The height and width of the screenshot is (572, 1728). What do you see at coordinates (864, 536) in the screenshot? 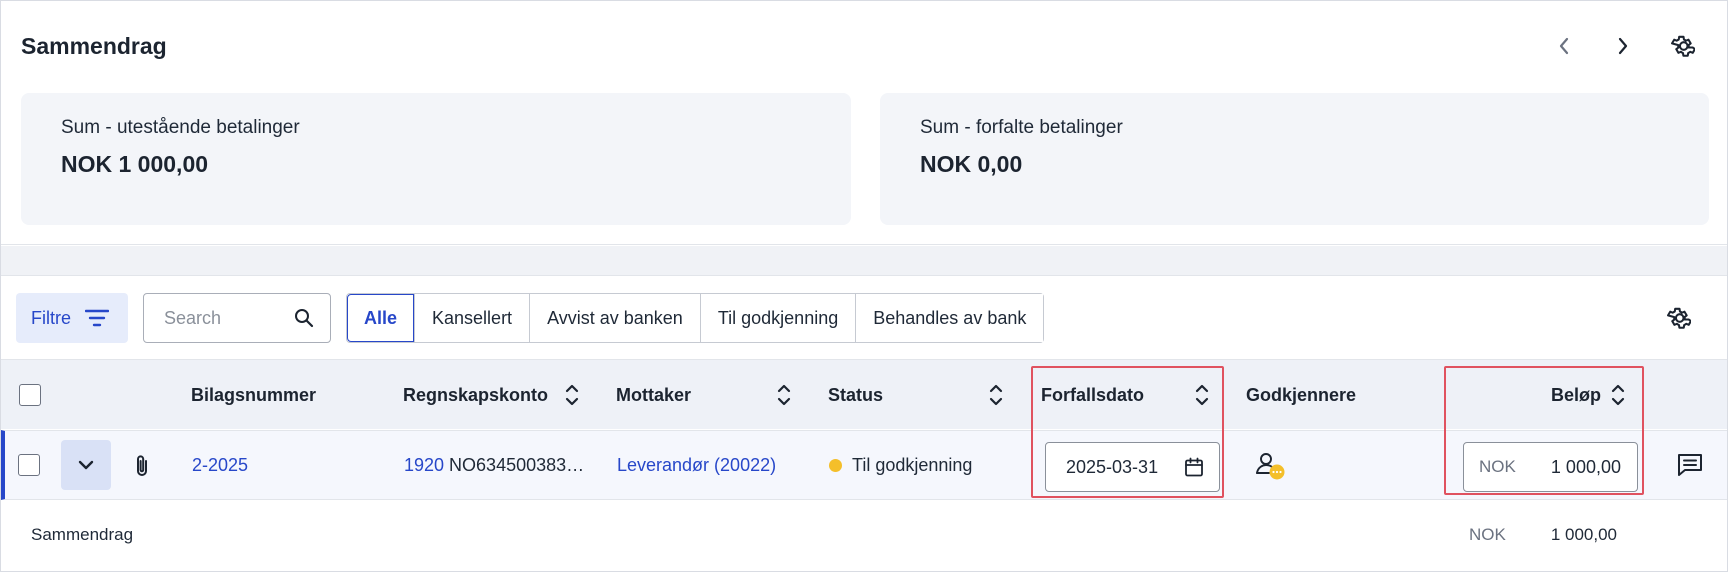
I see `table-footer-summary: Sammendrag NOK 1 000,00` at bounding box center [864, 536].